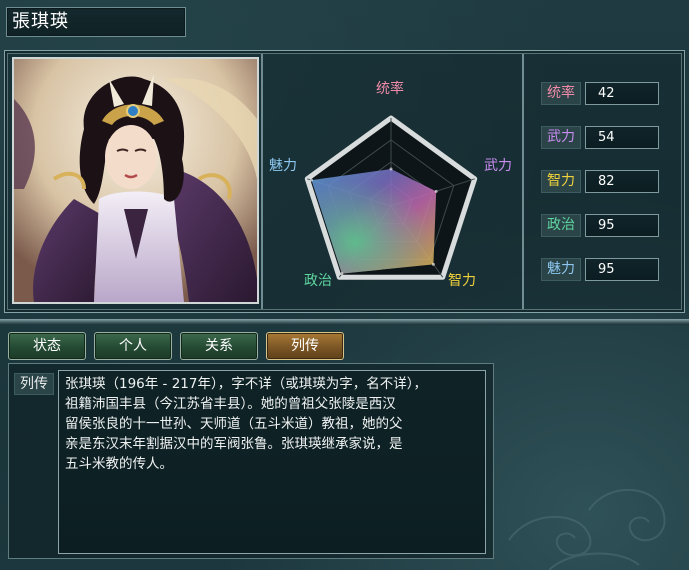 The height and width of the screenshot is (570, 689). What do you see at coordinates (305, 346) in the screenshot?
I see `tab-biography: 列传` at bounding box center [305, 346].